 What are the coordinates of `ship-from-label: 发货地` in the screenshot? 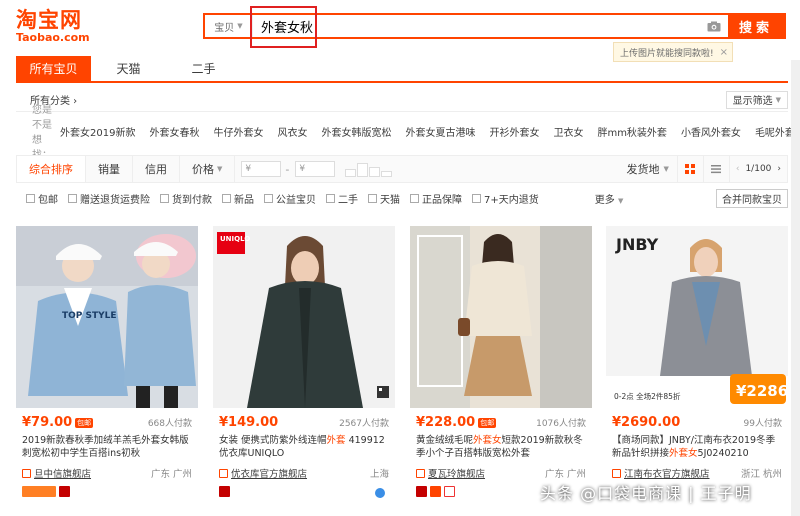 It's located at (643, 169).